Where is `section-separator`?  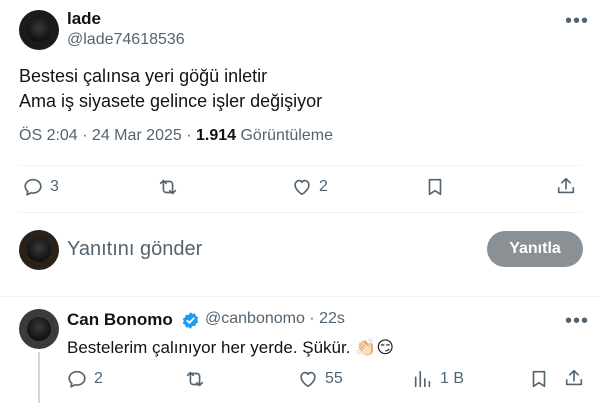 section-separator is located at coordinates (300, 296).